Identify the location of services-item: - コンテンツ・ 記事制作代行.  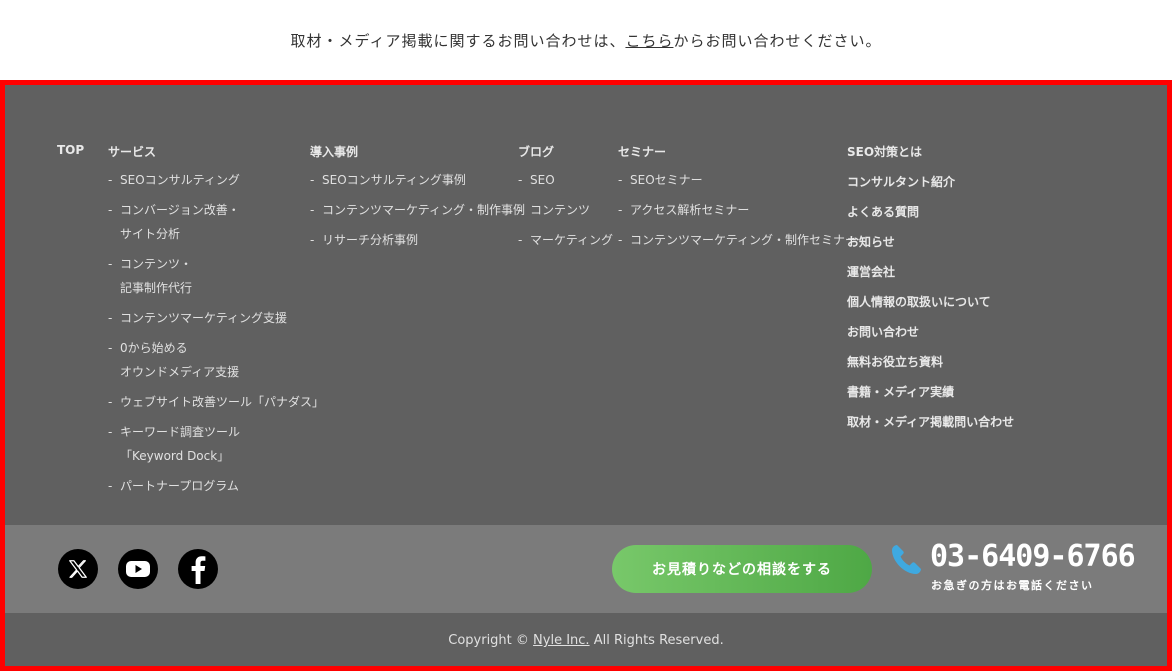
(150, 276).